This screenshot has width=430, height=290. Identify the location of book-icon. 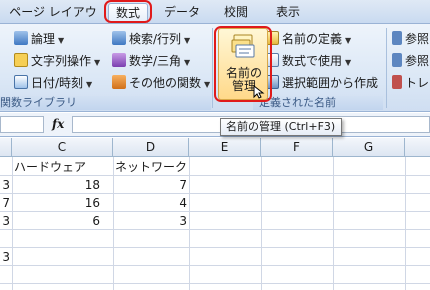
(21, 38).